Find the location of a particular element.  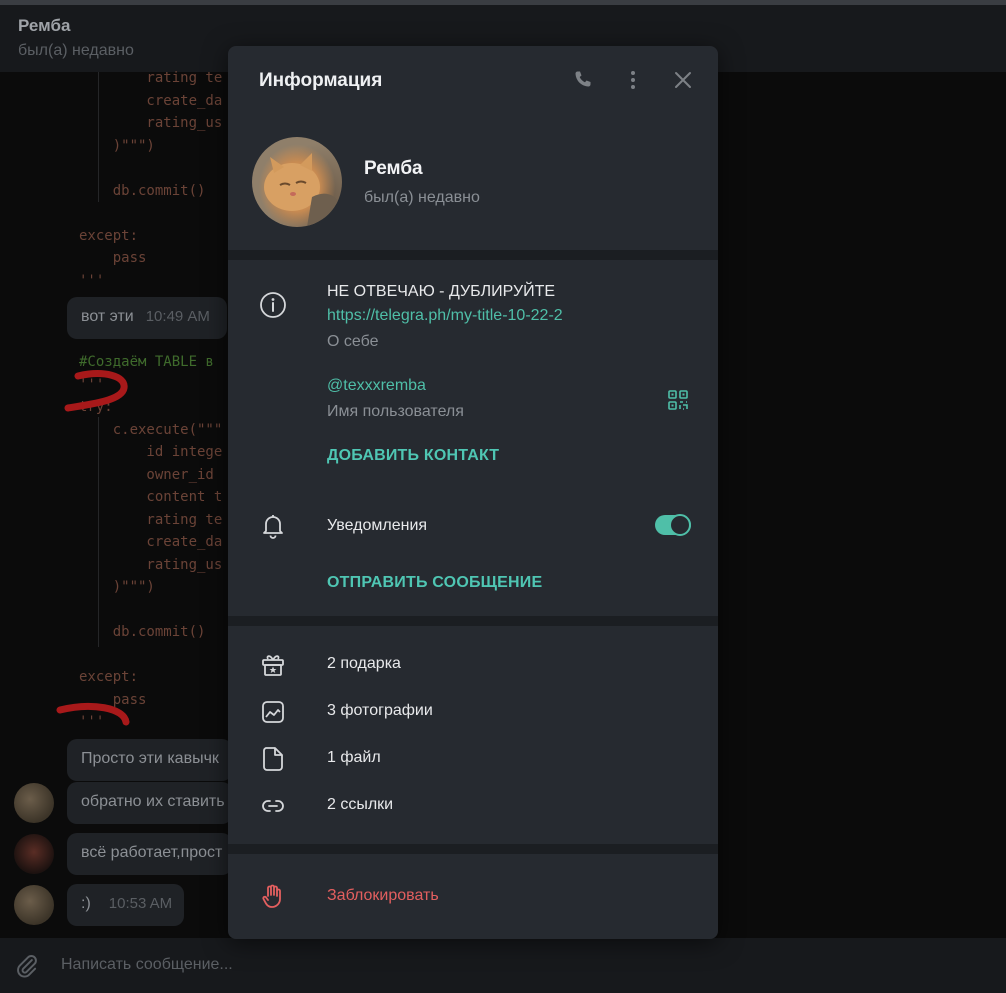

toggle-knob is located at coordinates (680, 525).